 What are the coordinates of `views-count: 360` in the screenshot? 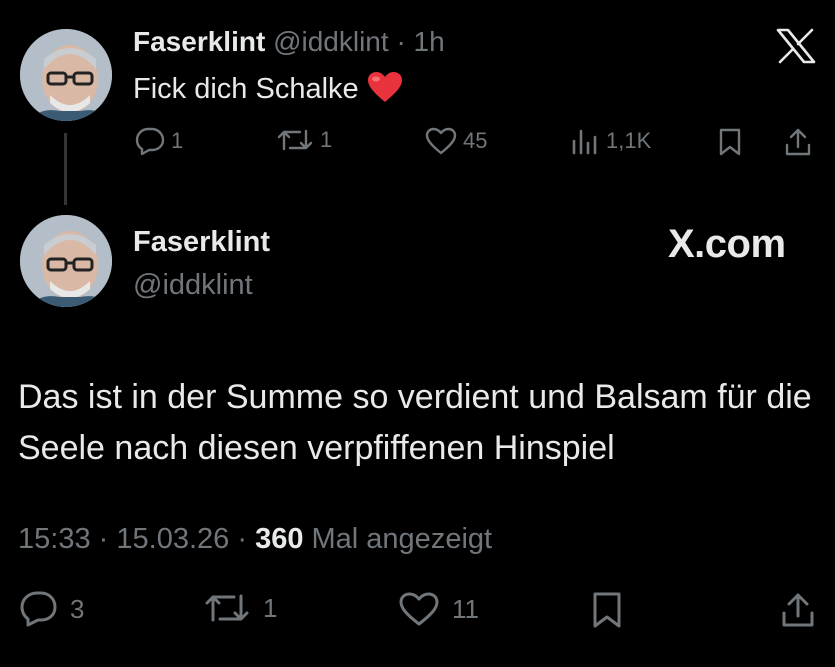 It's located at (279, 539).